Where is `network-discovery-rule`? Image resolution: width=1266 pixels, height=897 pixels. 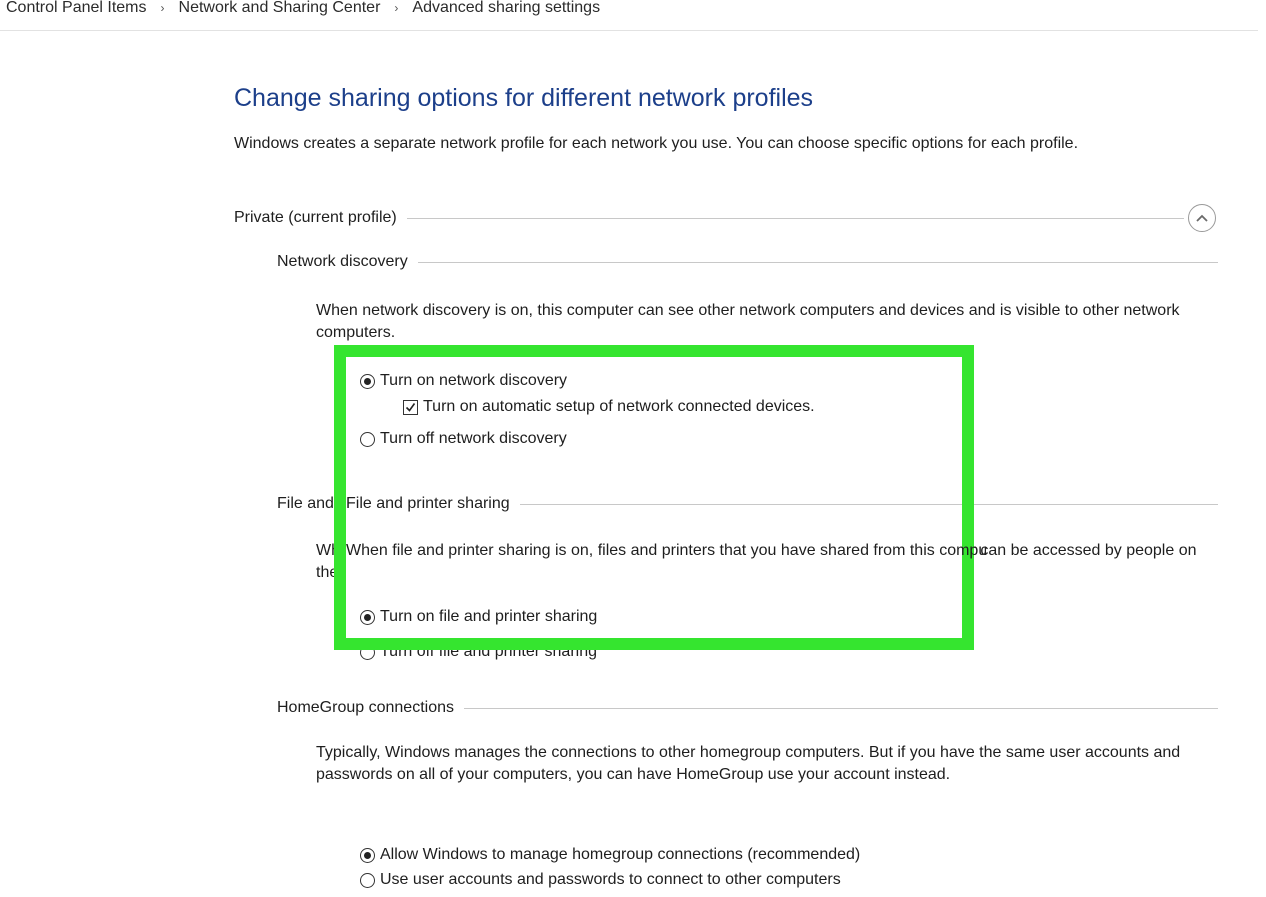
network-discovery-rule is located at coordinates (817, 262).